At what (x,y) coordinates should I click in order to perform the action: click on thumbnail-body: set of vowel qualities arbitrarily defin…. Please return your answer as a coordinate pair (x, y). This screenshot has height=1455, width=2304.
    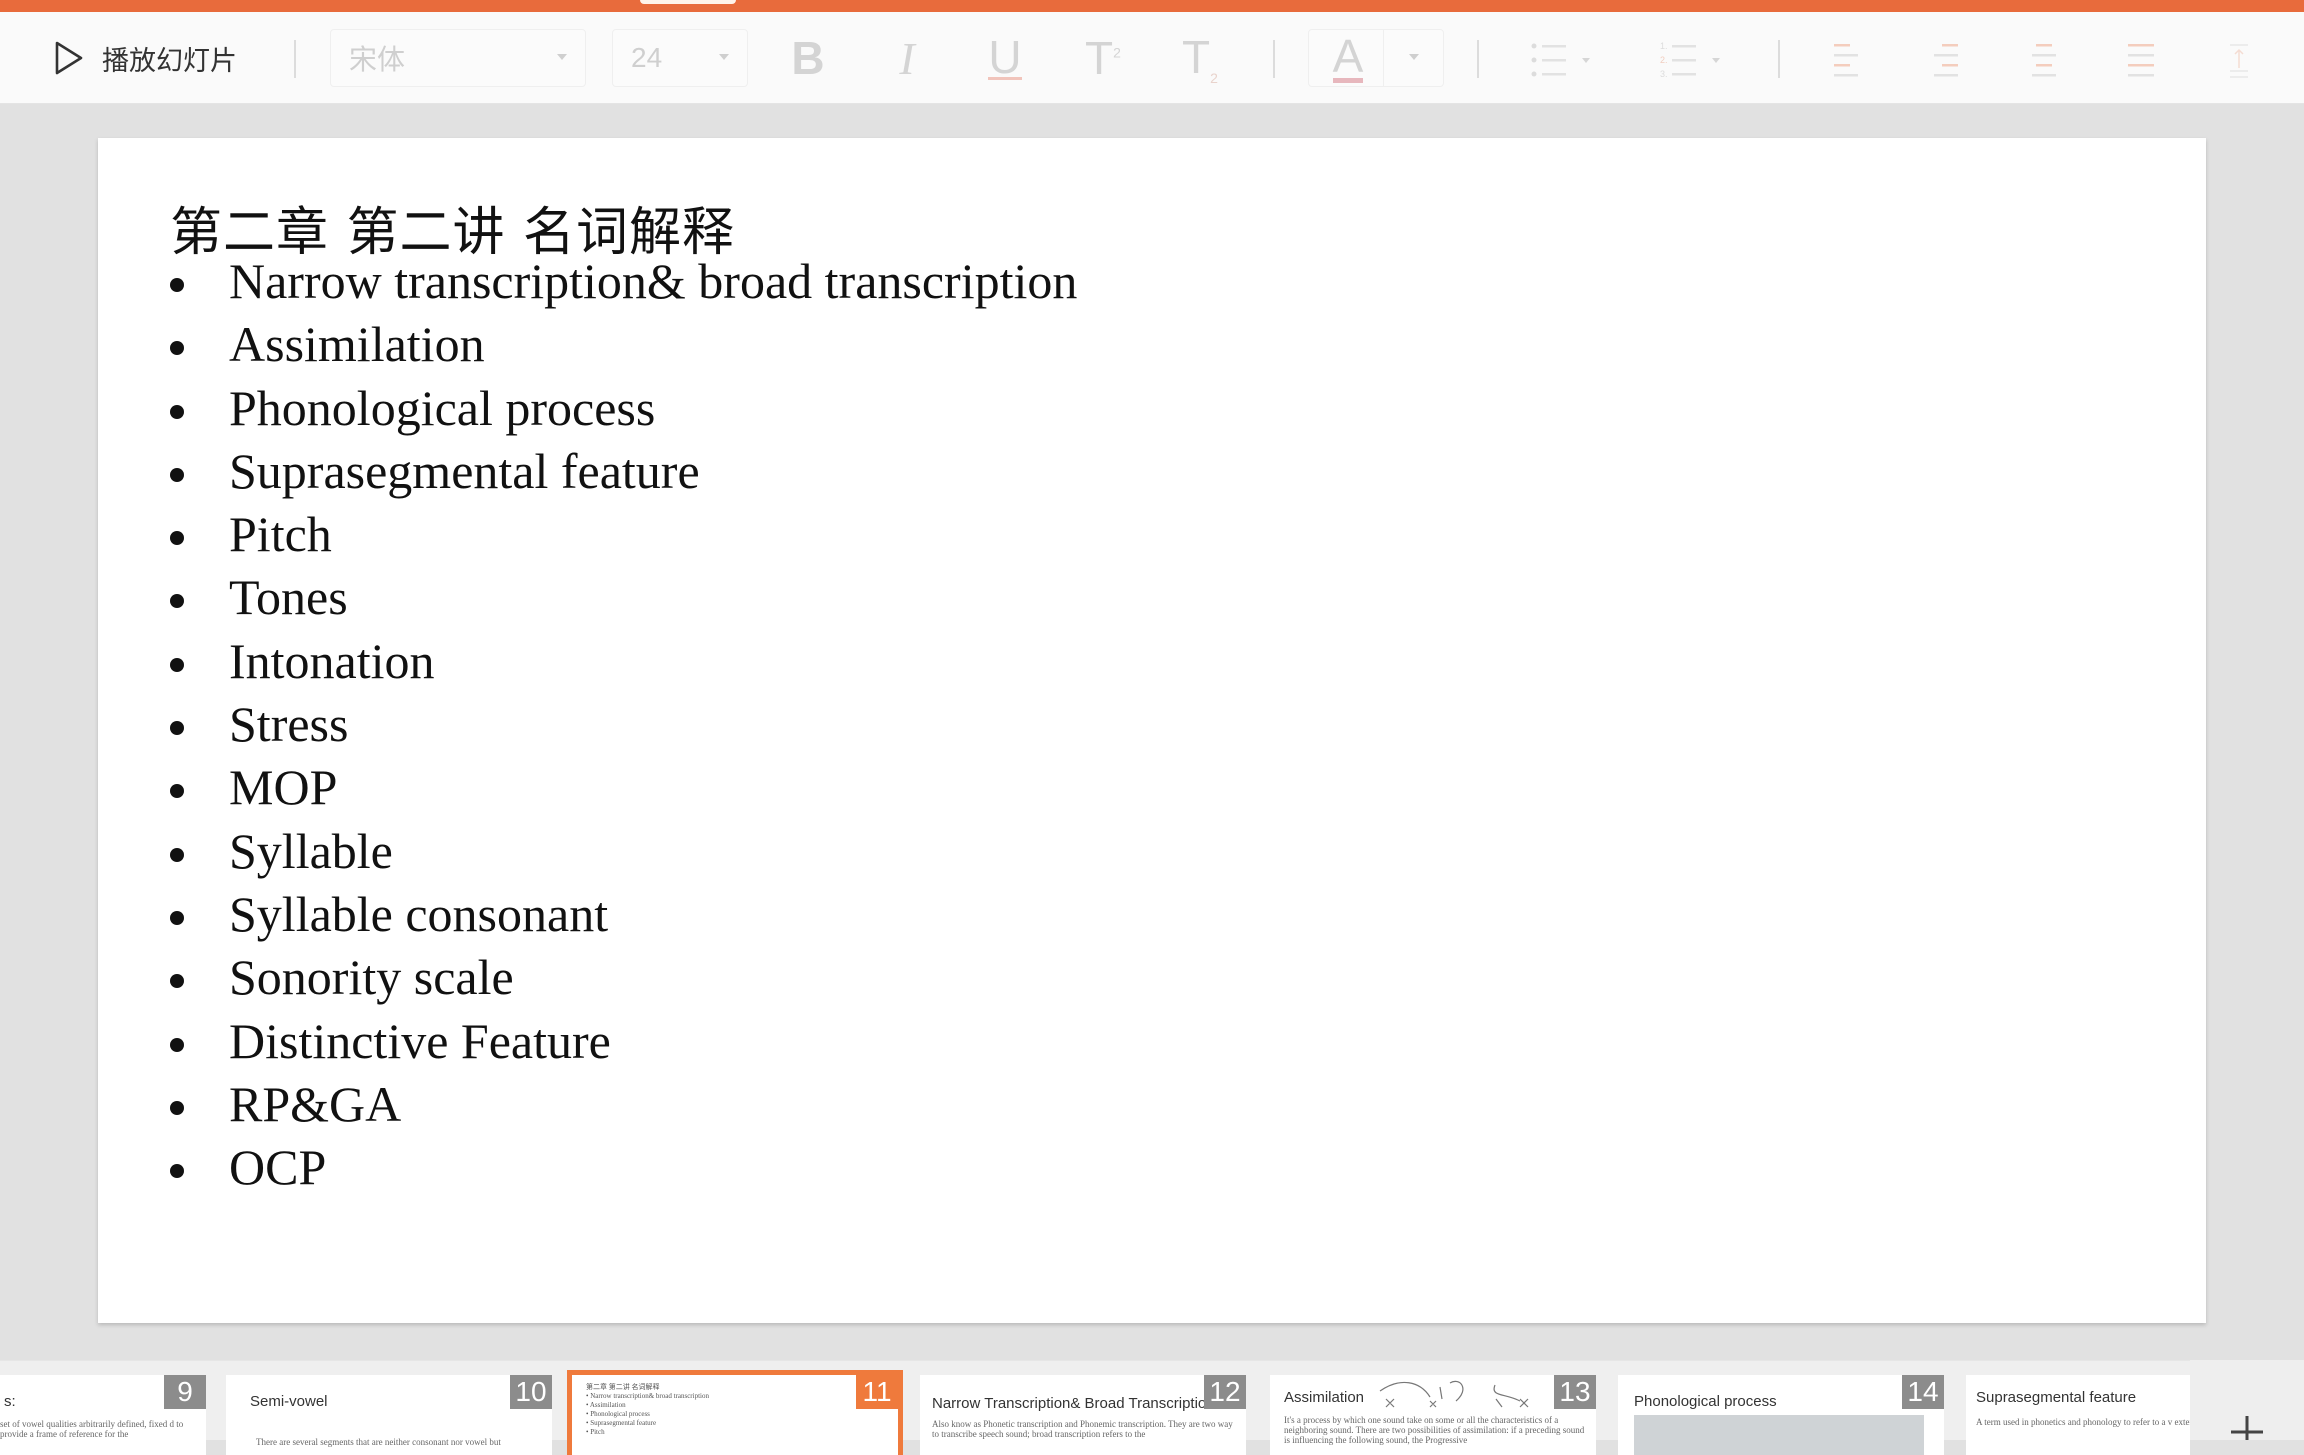
    Looking at the image, I should click on (92, 1429).